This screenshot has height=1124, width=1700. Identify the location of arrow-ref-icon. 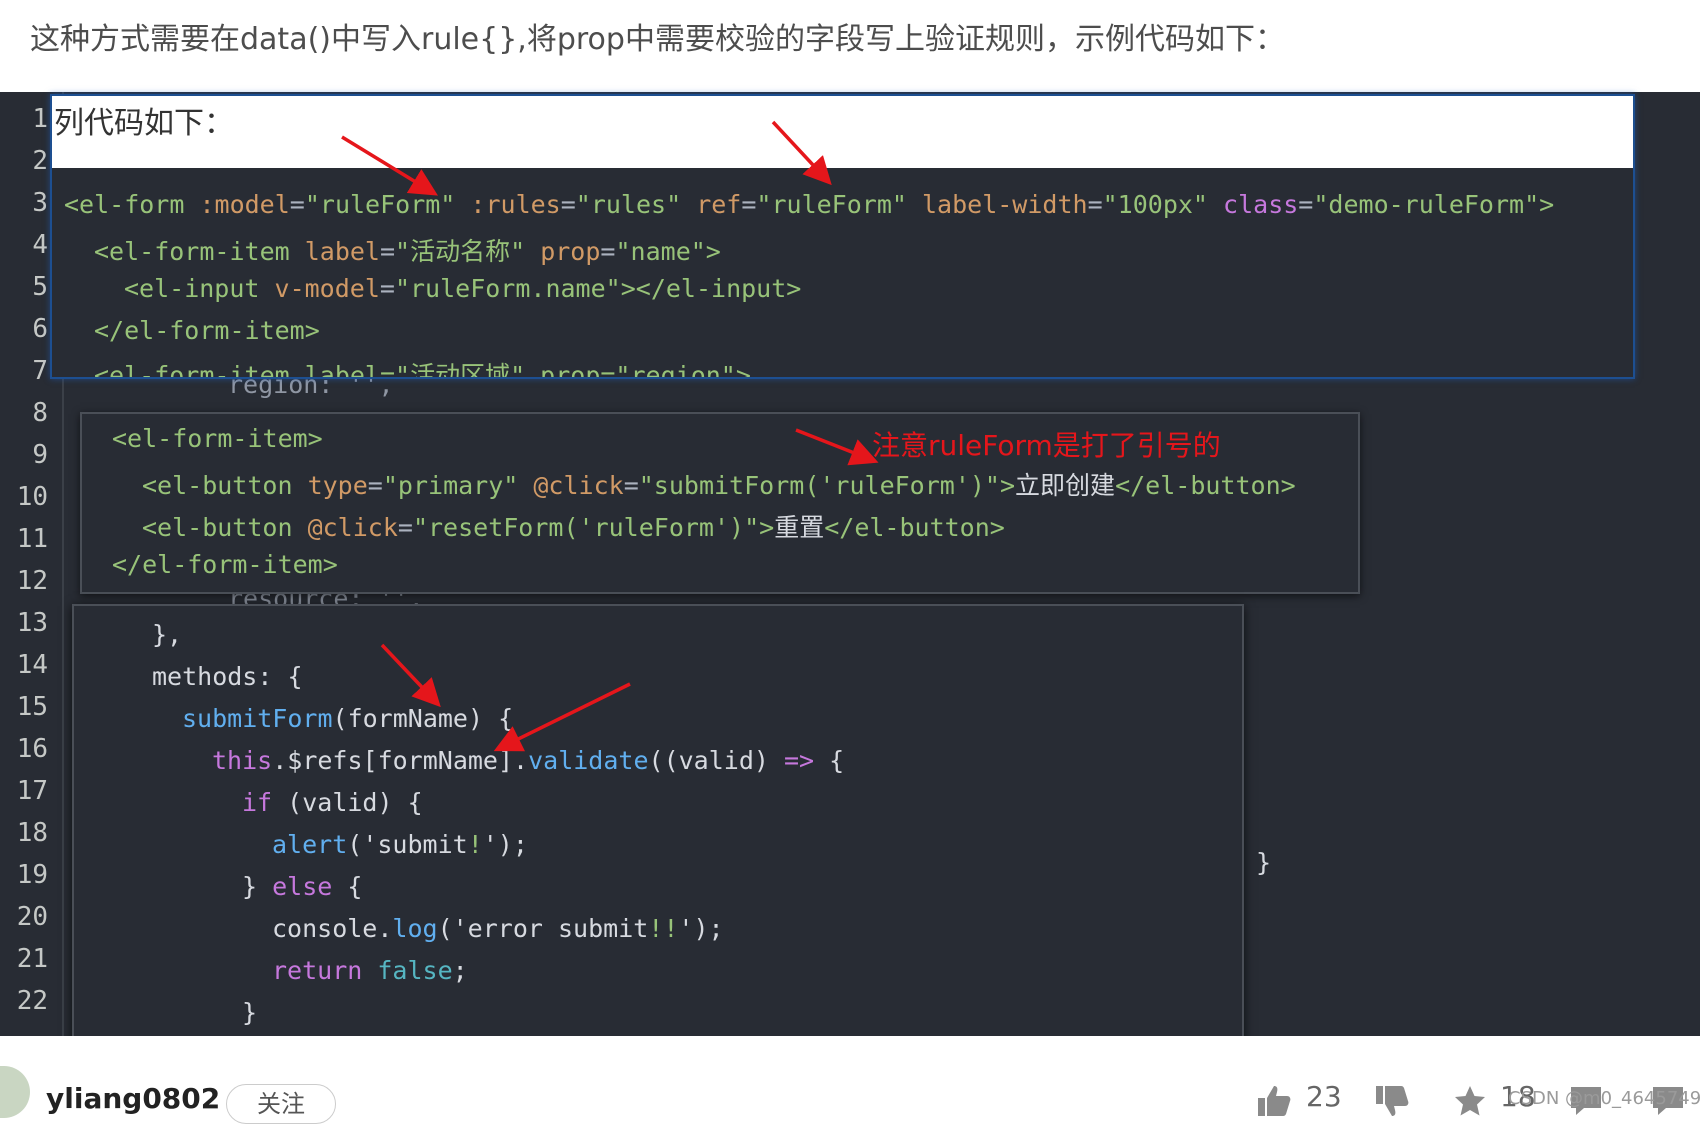
(801, 153).